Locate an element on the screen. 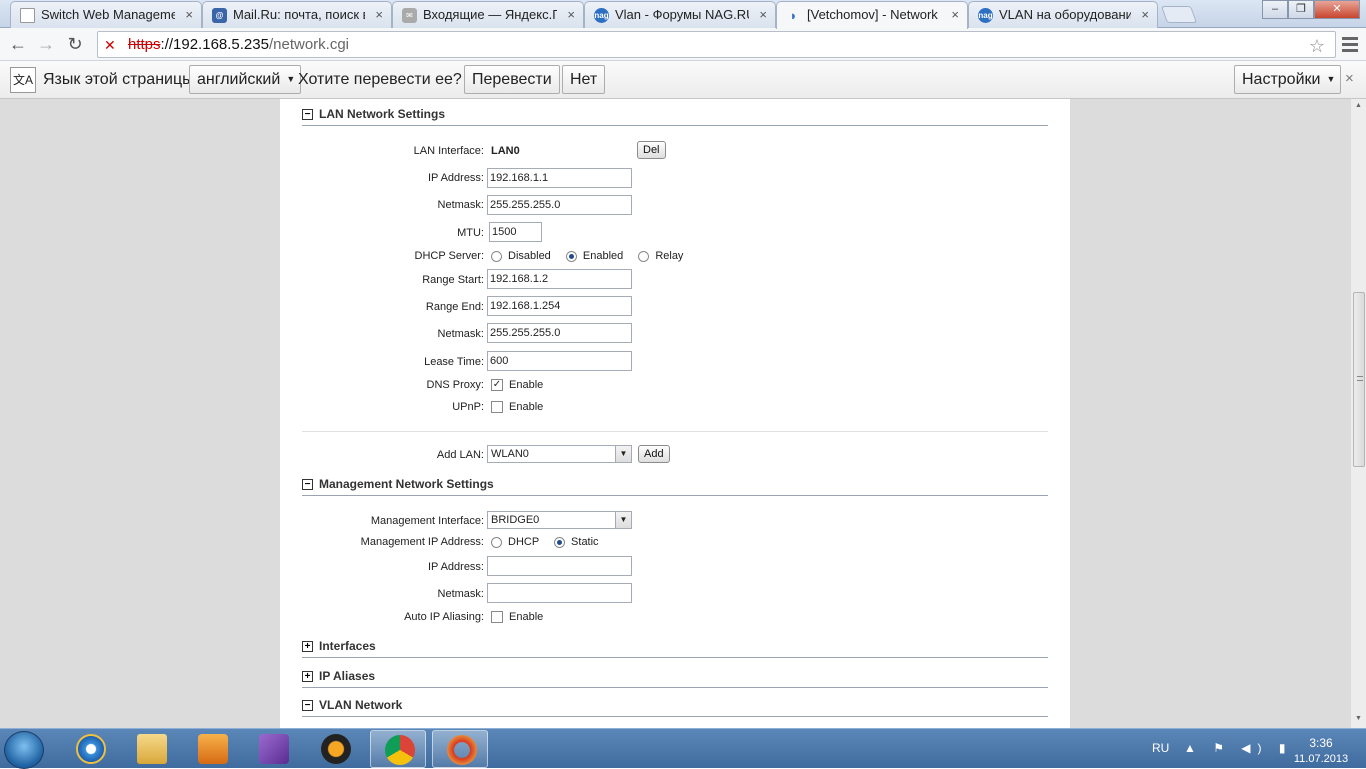 Image resolution: width=1366 pixels, height=769 pixels. new-tab-button is located at coordinates (1179, 14).